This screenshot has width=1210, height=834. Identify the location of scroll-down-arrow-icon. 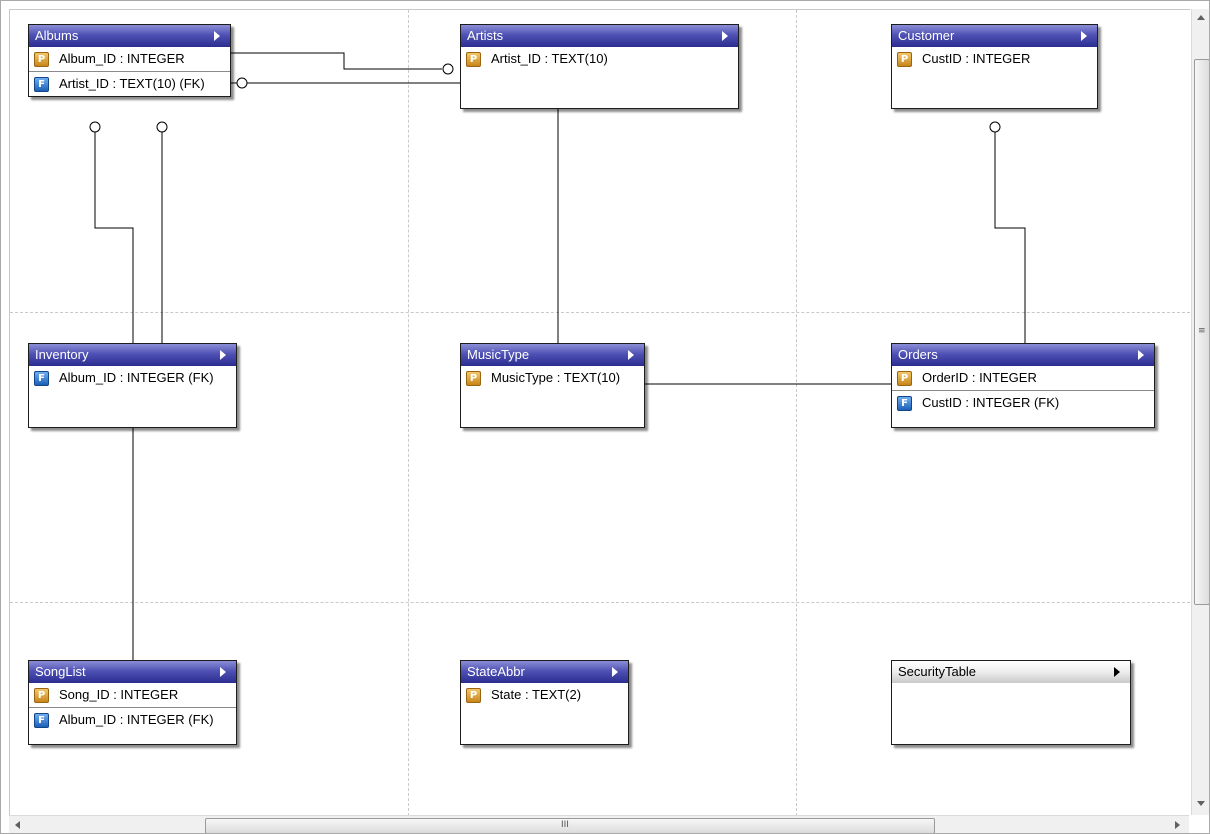
(1201, 803).